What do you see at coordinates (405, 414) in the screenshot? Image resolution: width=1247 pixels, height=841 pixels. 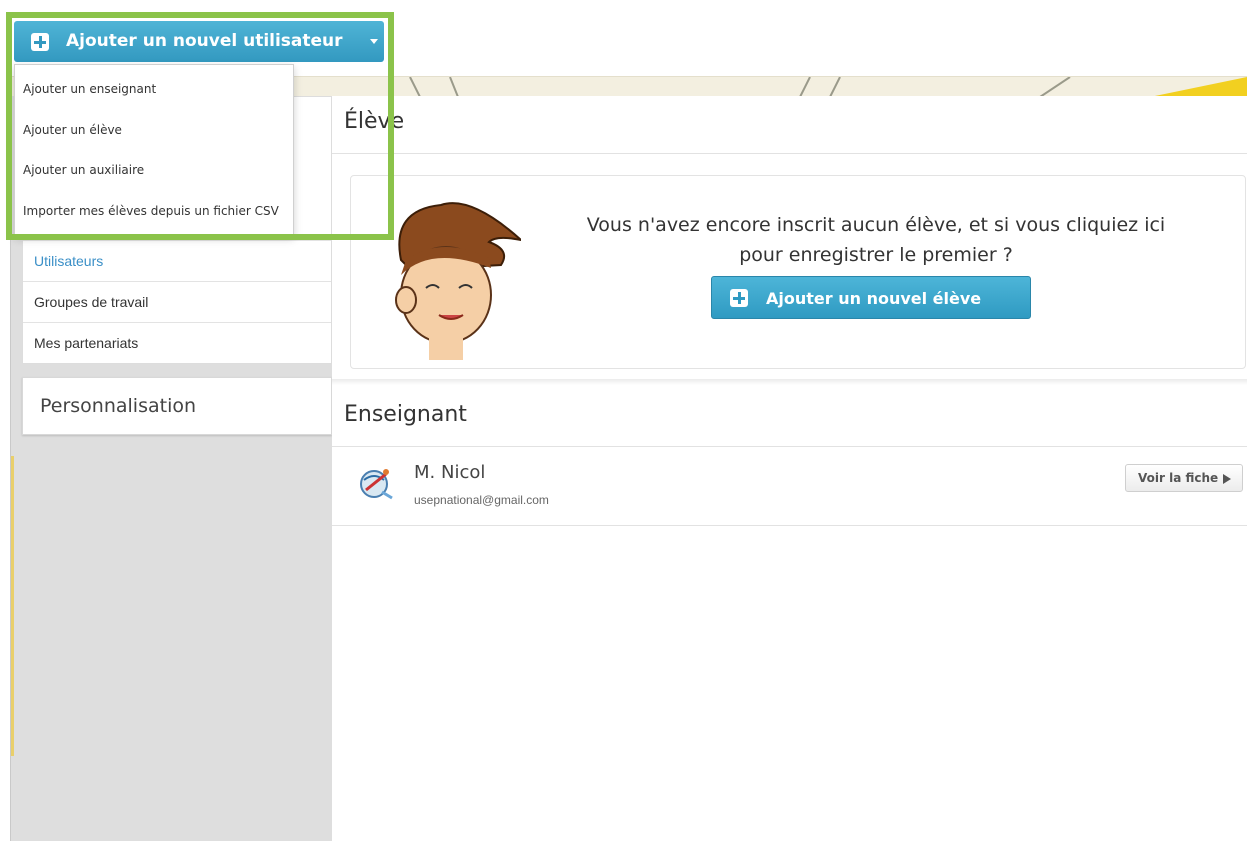 I see `teacher-section-title: Enseignant` at bounding box center [405, 414].